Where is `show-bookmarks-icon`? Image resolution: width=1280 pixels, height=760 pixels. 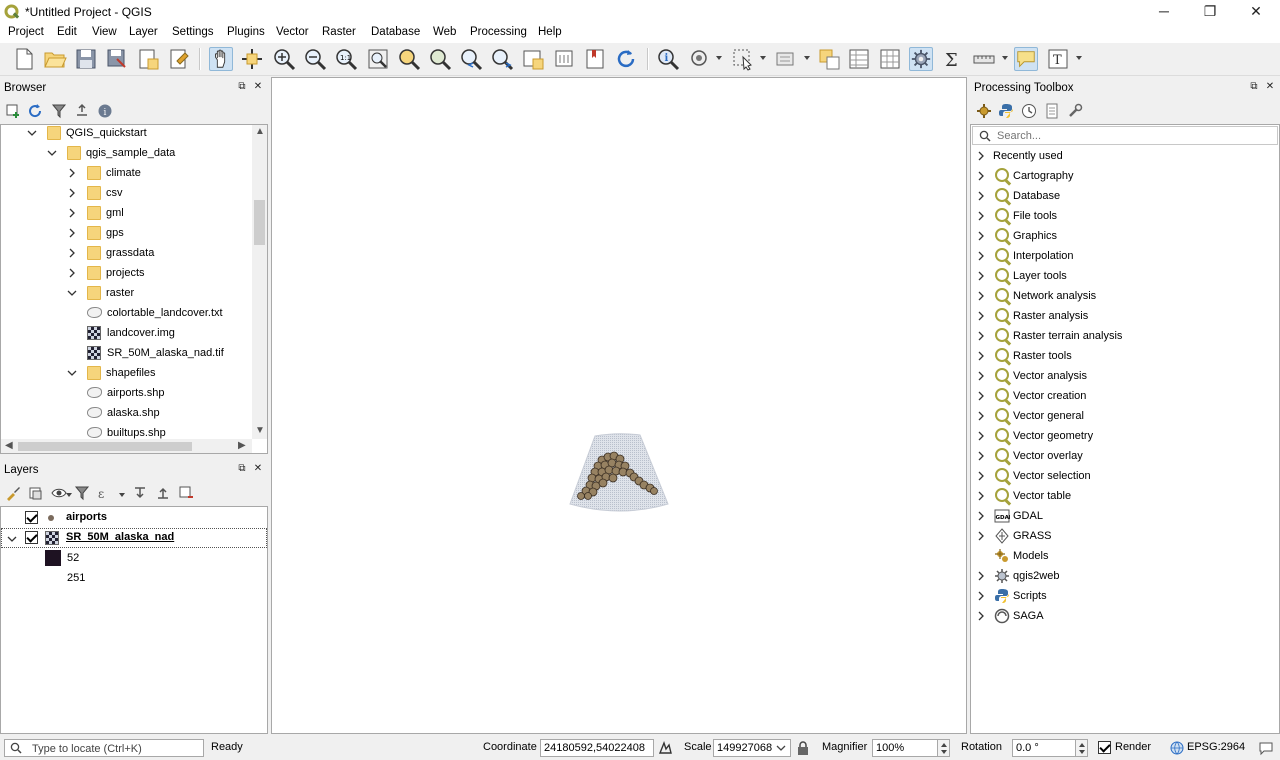
show-bookmarks-icon is located at coordinates (595, 59).